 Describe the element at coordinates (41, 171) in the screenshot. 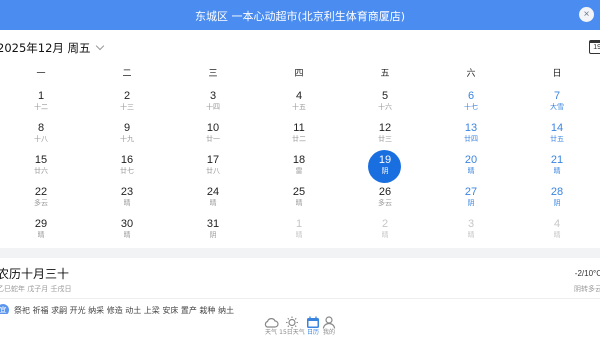

I see `day-lunar-label: 廿六` at that location.